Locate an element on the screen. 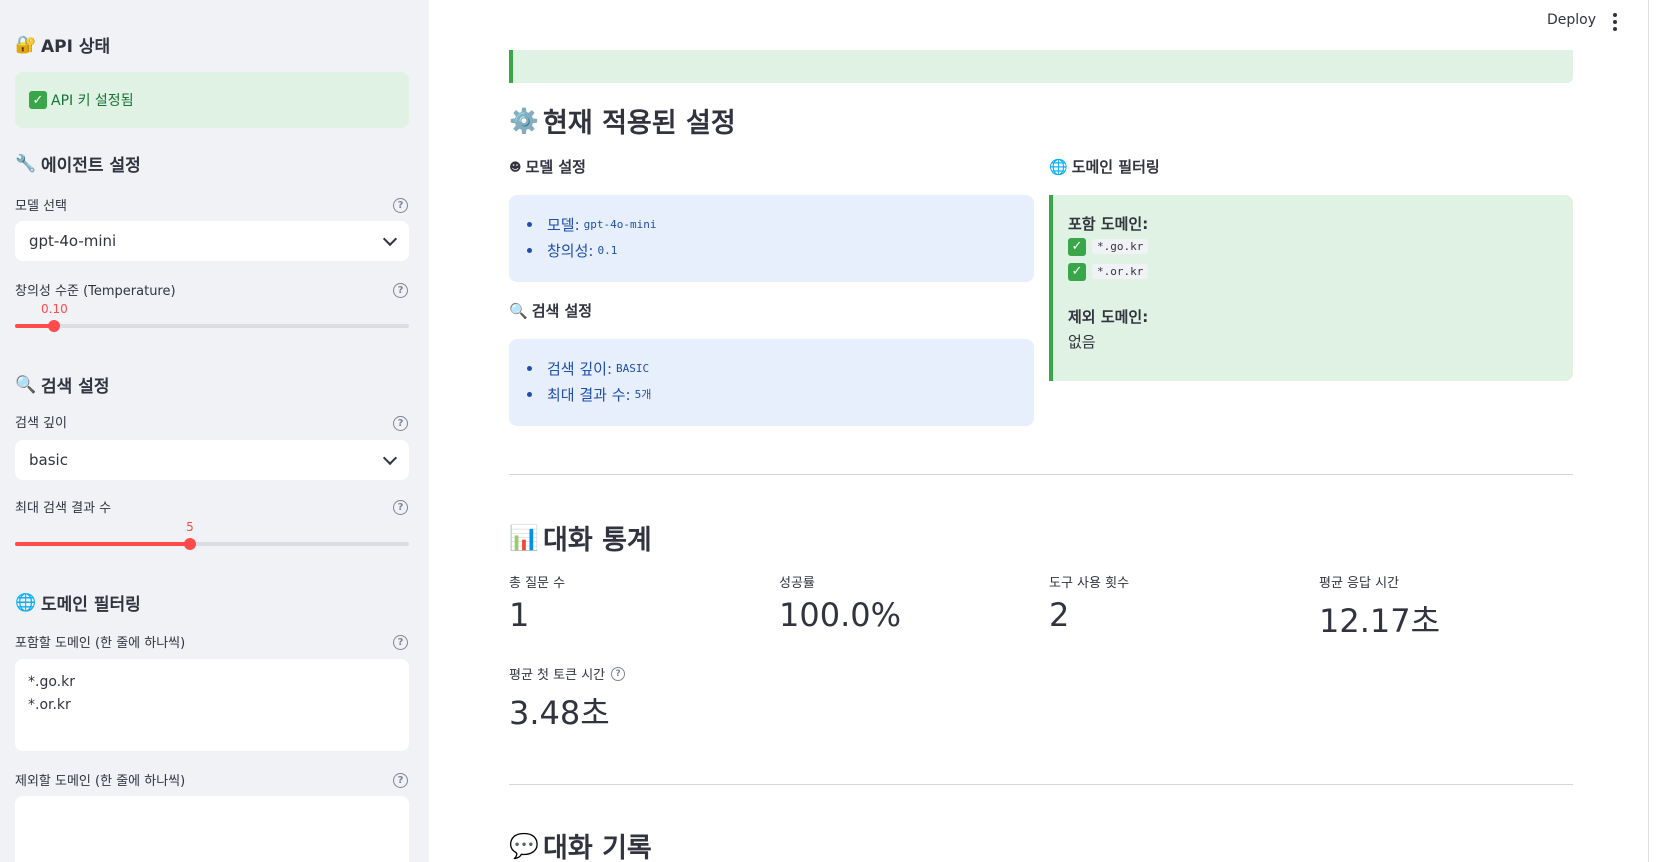  include-domains-label: 포함할 도메인 (한 줄에 하나씩) is located at coordinates (100, 643).